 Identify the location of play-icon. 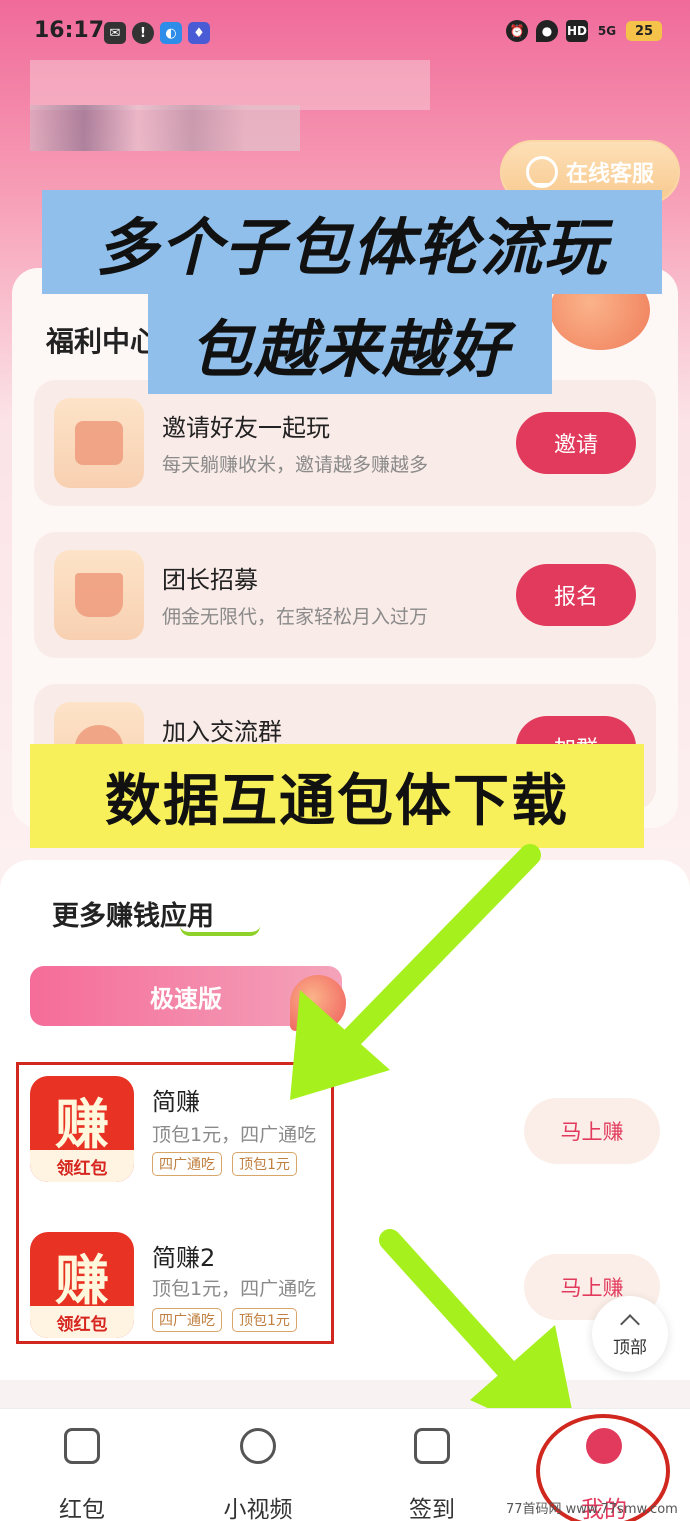
(258, 1446).